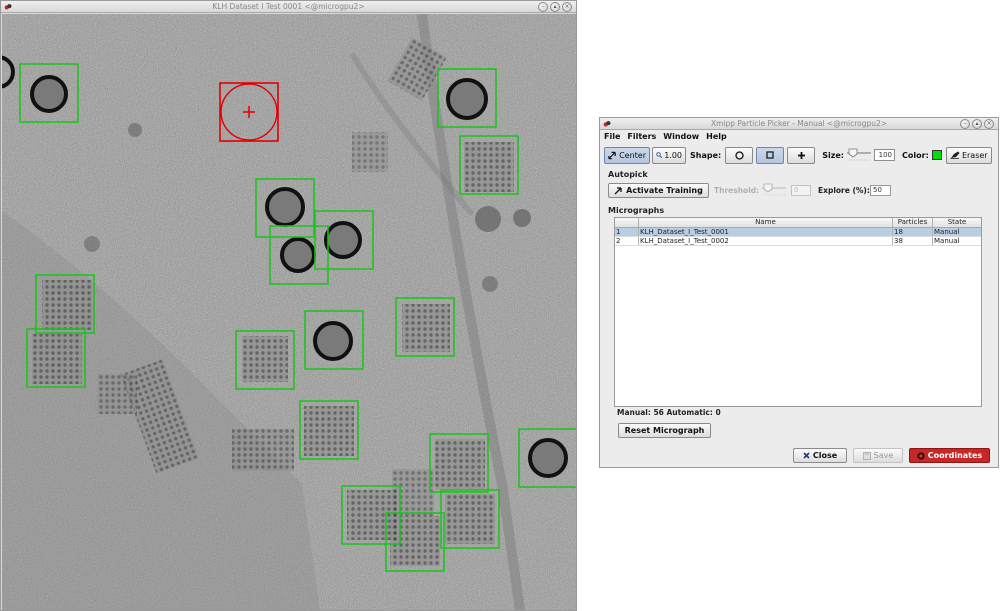 The image size is (1000, 611). I want to click on zoom-value: 1.00, so click(673, 155).